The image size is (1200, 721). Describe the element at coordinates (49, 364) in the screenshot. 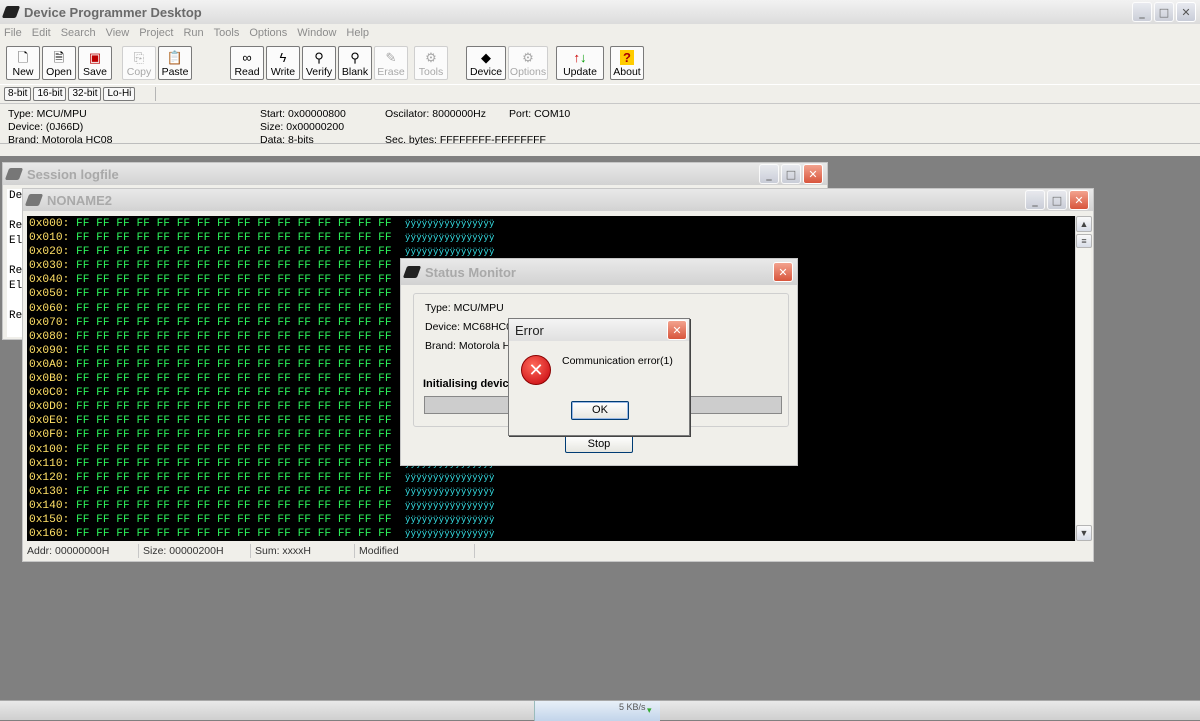

I see `hex-address: 0x0A0:` at that location.